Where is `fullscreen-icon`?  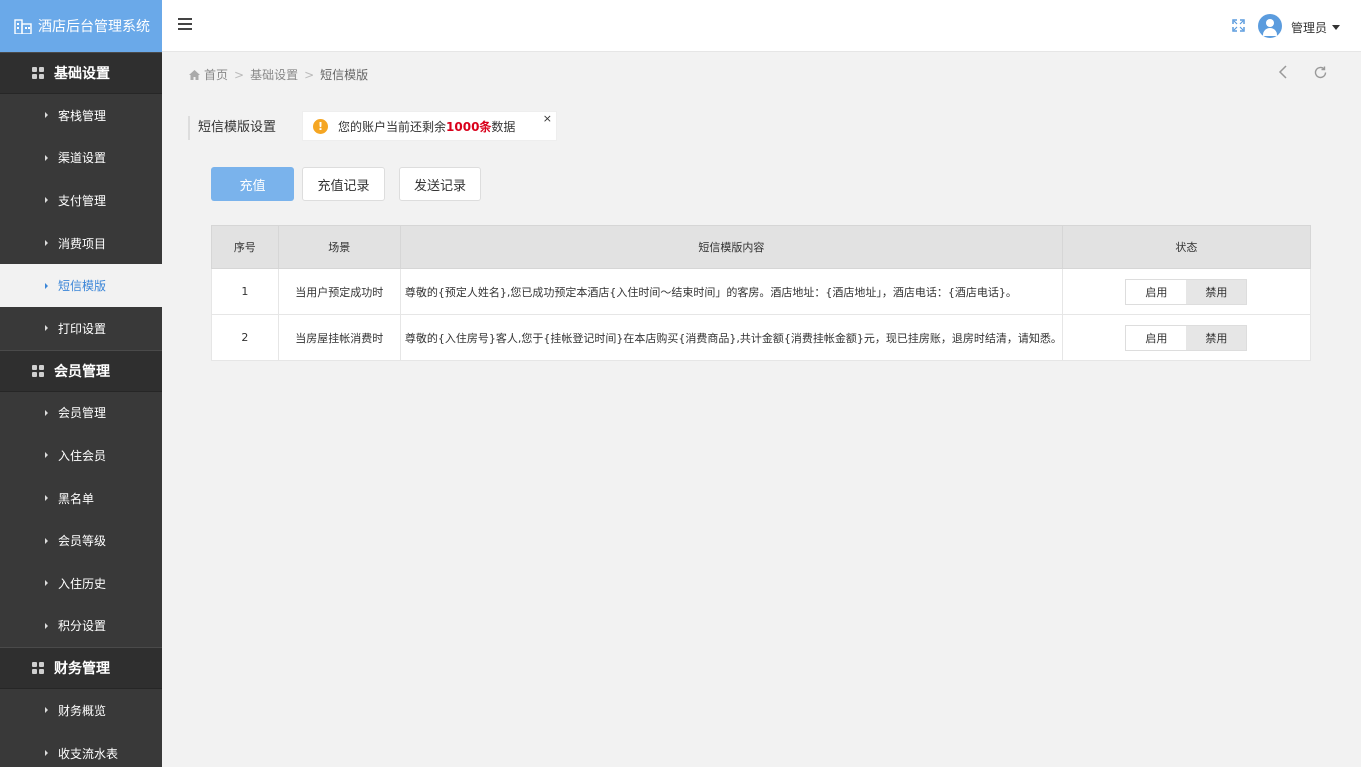 fullscreen-icon is located at coordinates (1238, 25).